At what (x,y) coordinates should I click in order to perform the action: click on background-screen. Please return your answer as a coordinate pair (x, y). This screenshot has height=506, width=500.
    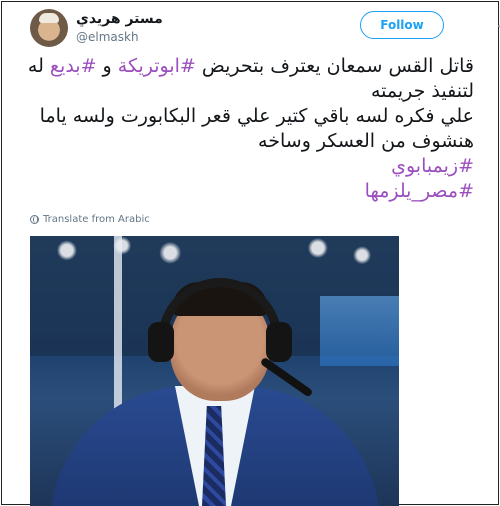
    Looking at the image, I should click on (359, 331).